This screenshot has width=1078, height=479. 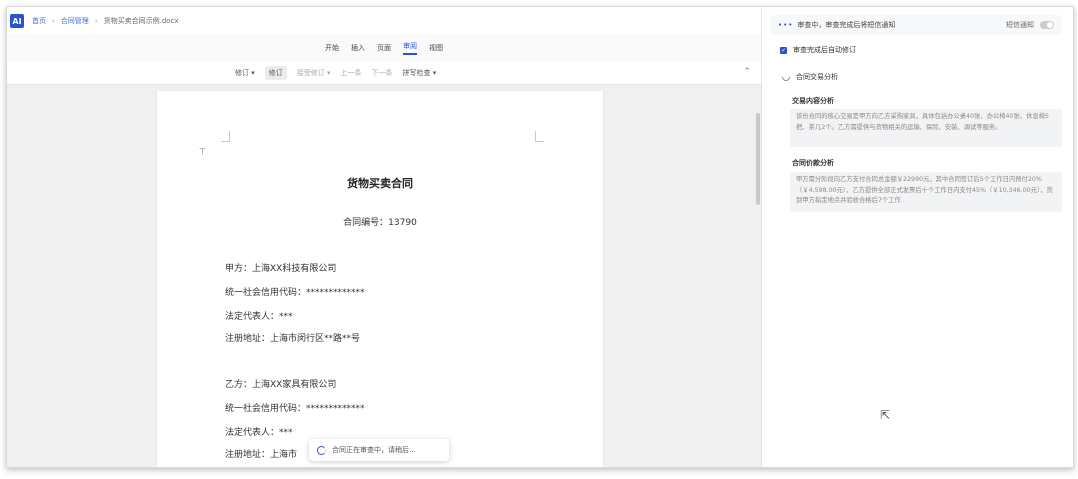 I want to click on document-title: 货物买卖合同, so click(x=380, y=183).